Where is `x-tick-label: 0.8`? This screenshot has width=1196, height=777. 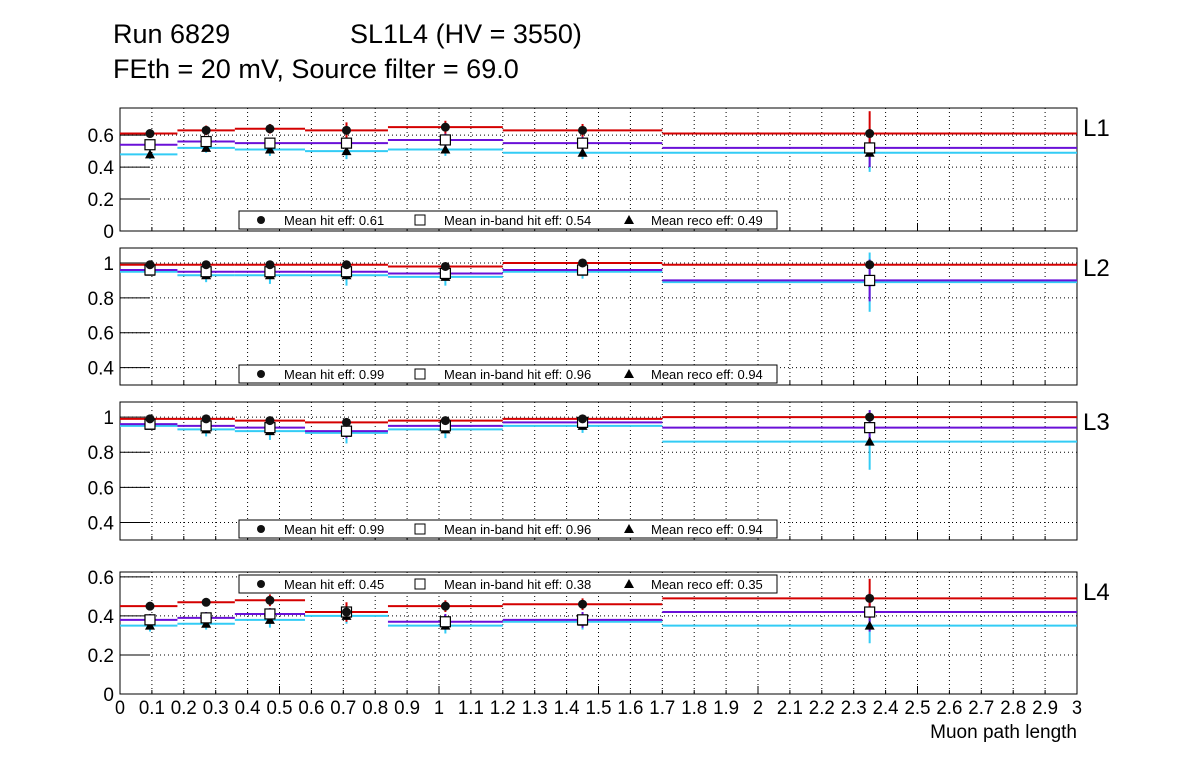 x-tick-label: 0.8 is located at coordinates (375, 708).